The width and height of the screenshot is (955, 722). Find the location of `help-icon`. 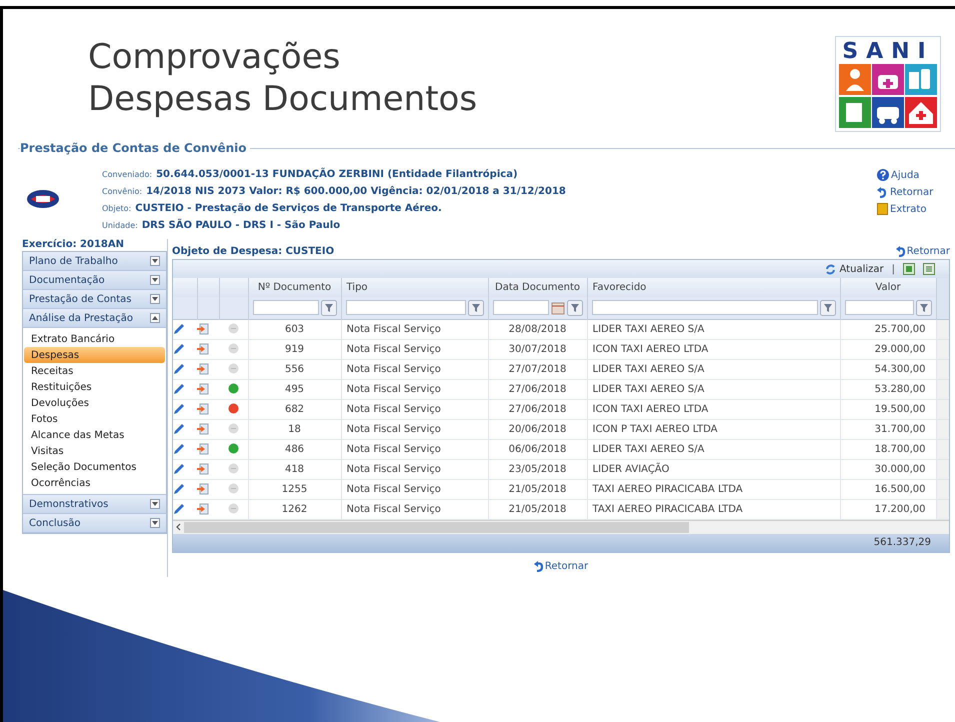

help-icon is located at coordinates (883, 175).